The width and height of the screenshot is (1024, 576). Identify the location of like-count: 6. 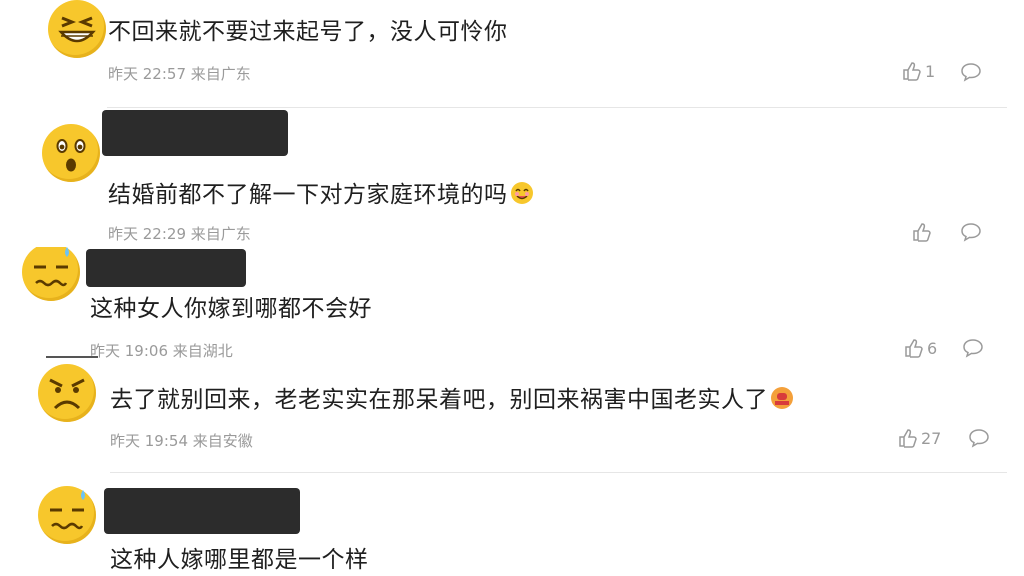
(932, 348).